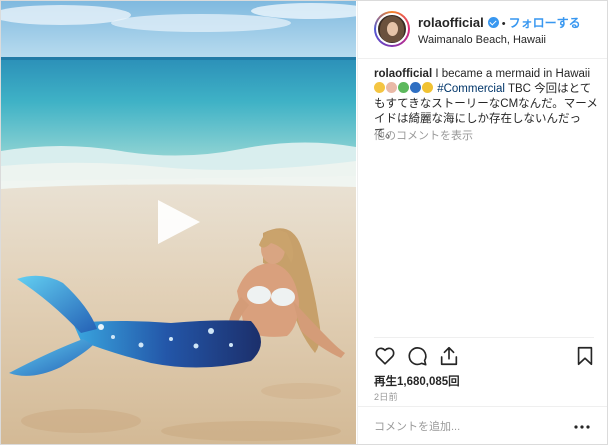 Image resolution: width=608 pixels, height=445 pixels. Describe the element at coordinates (417, 356) in the screenshot. I see `comment-icon` at that location.